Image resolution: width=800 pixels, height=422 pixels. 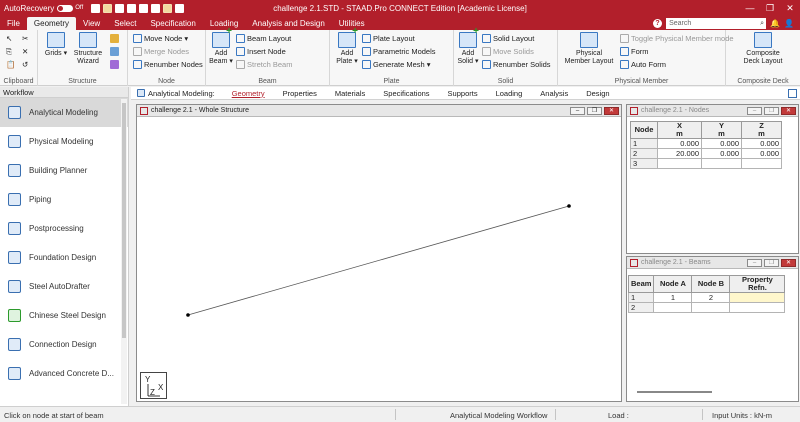 What do you see at coordinates (124, 220) in the screenshot?
I see `workflow-scroll-thumb` at bounding box center [124, 220].